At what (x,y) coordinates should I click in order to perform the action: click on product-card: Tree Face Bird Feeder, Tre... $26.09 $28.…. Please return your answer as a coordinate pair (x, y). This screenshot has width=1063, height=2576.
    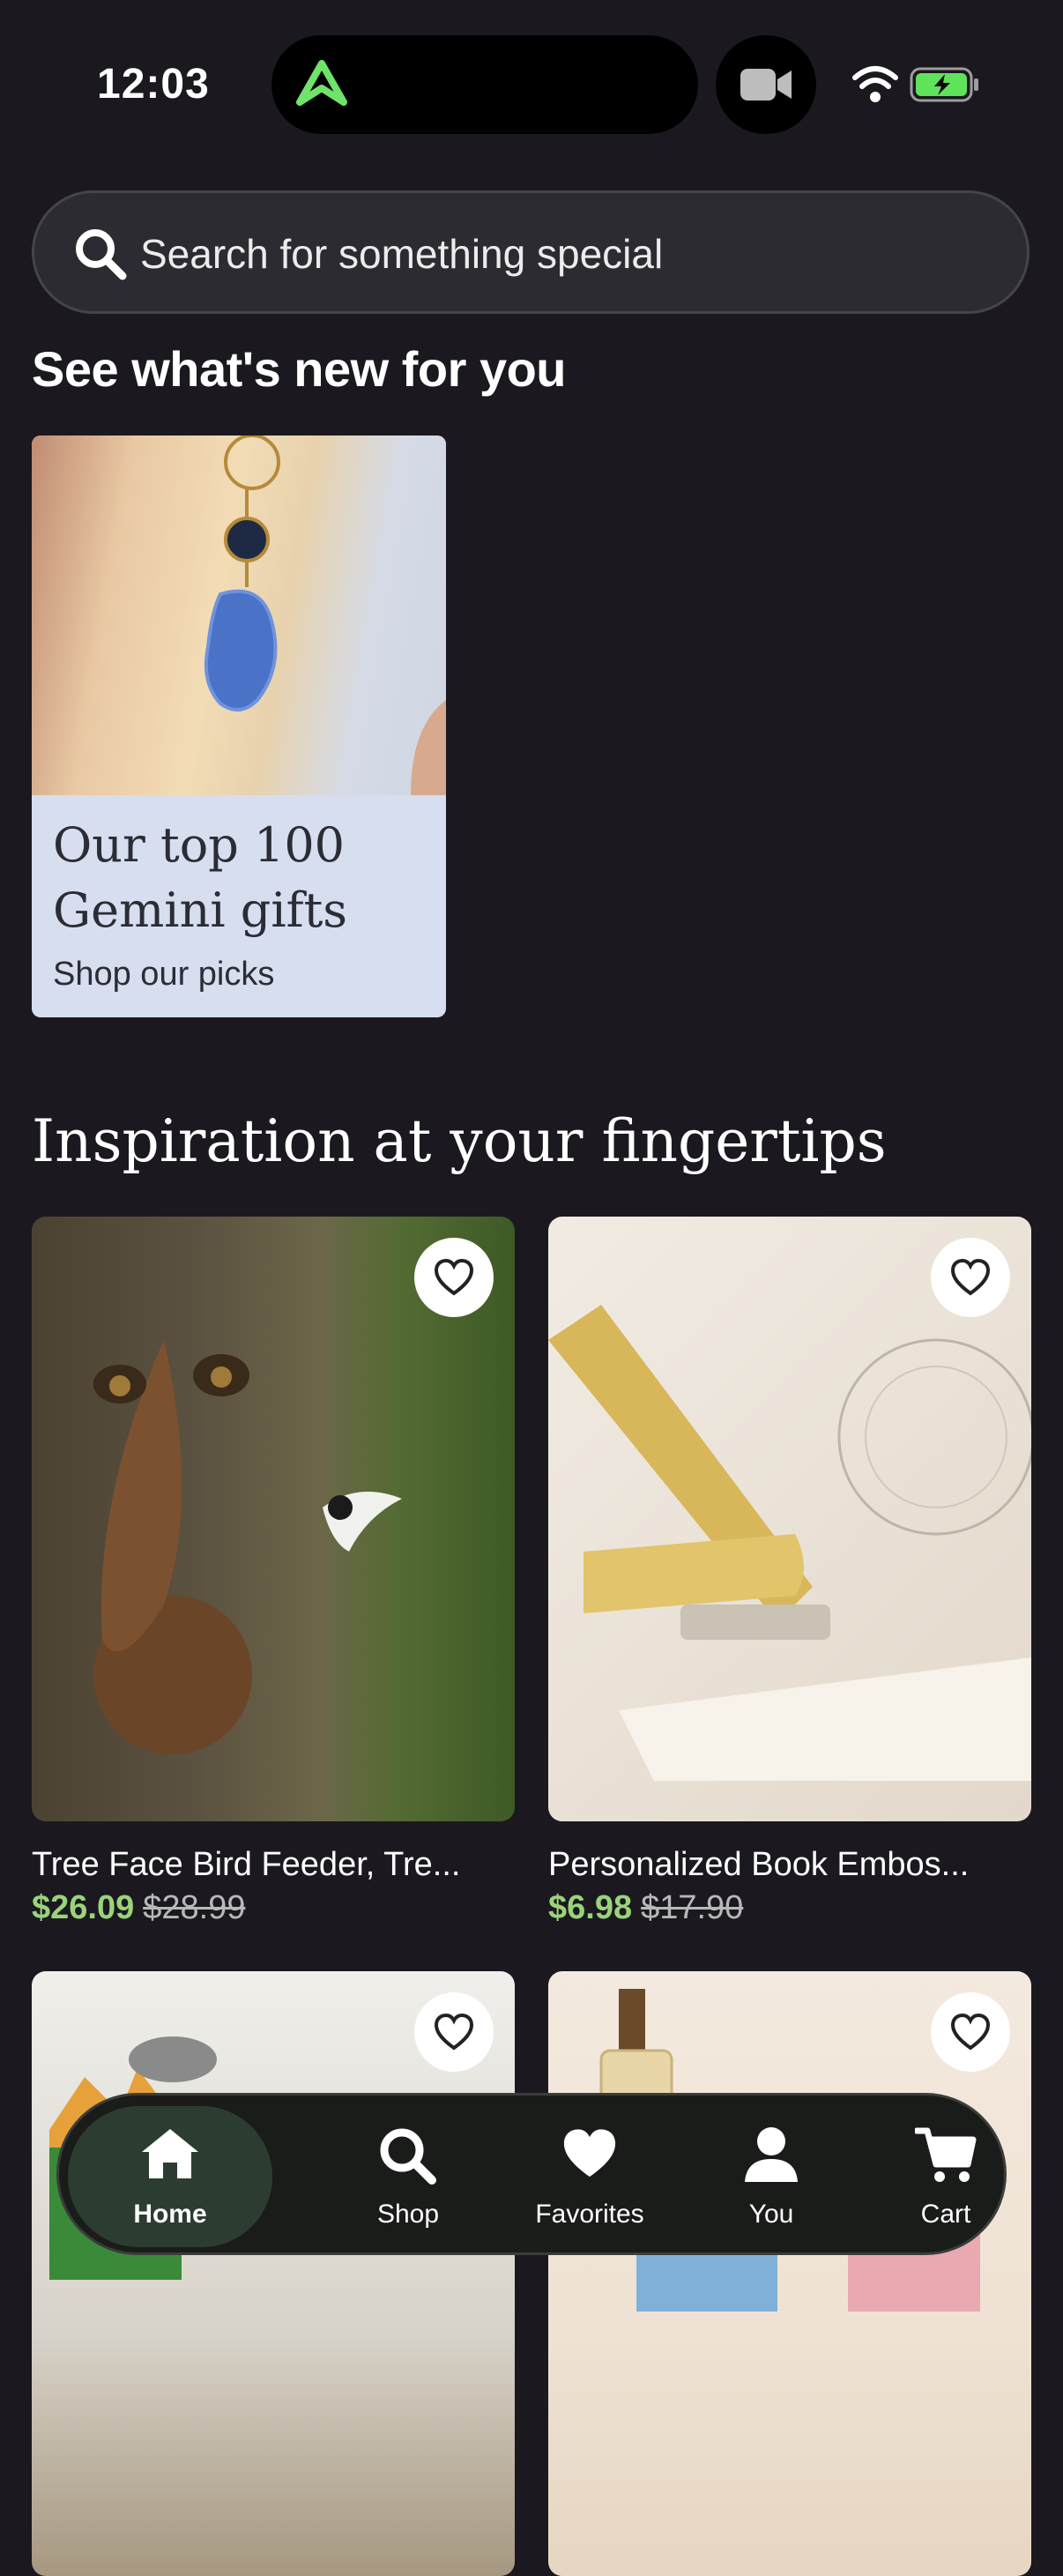
    Looking at the image, I should click on (273, 1572).